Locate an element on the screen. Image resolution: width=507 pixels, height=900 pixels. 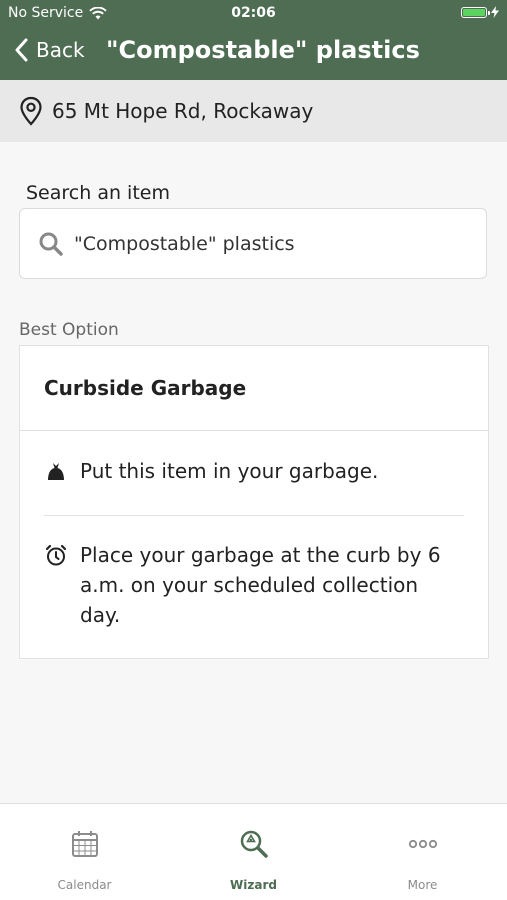
back-label: Back is located at coordinates (60, 50).